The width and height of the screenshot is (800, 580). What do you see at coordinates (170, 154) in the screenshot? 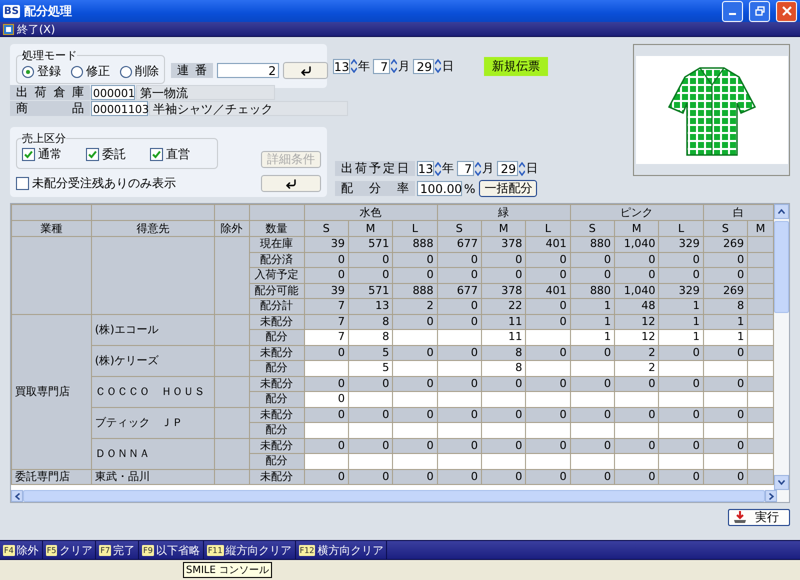
I see `sales-checkbox: 直営` at bounding box center [170, 154].